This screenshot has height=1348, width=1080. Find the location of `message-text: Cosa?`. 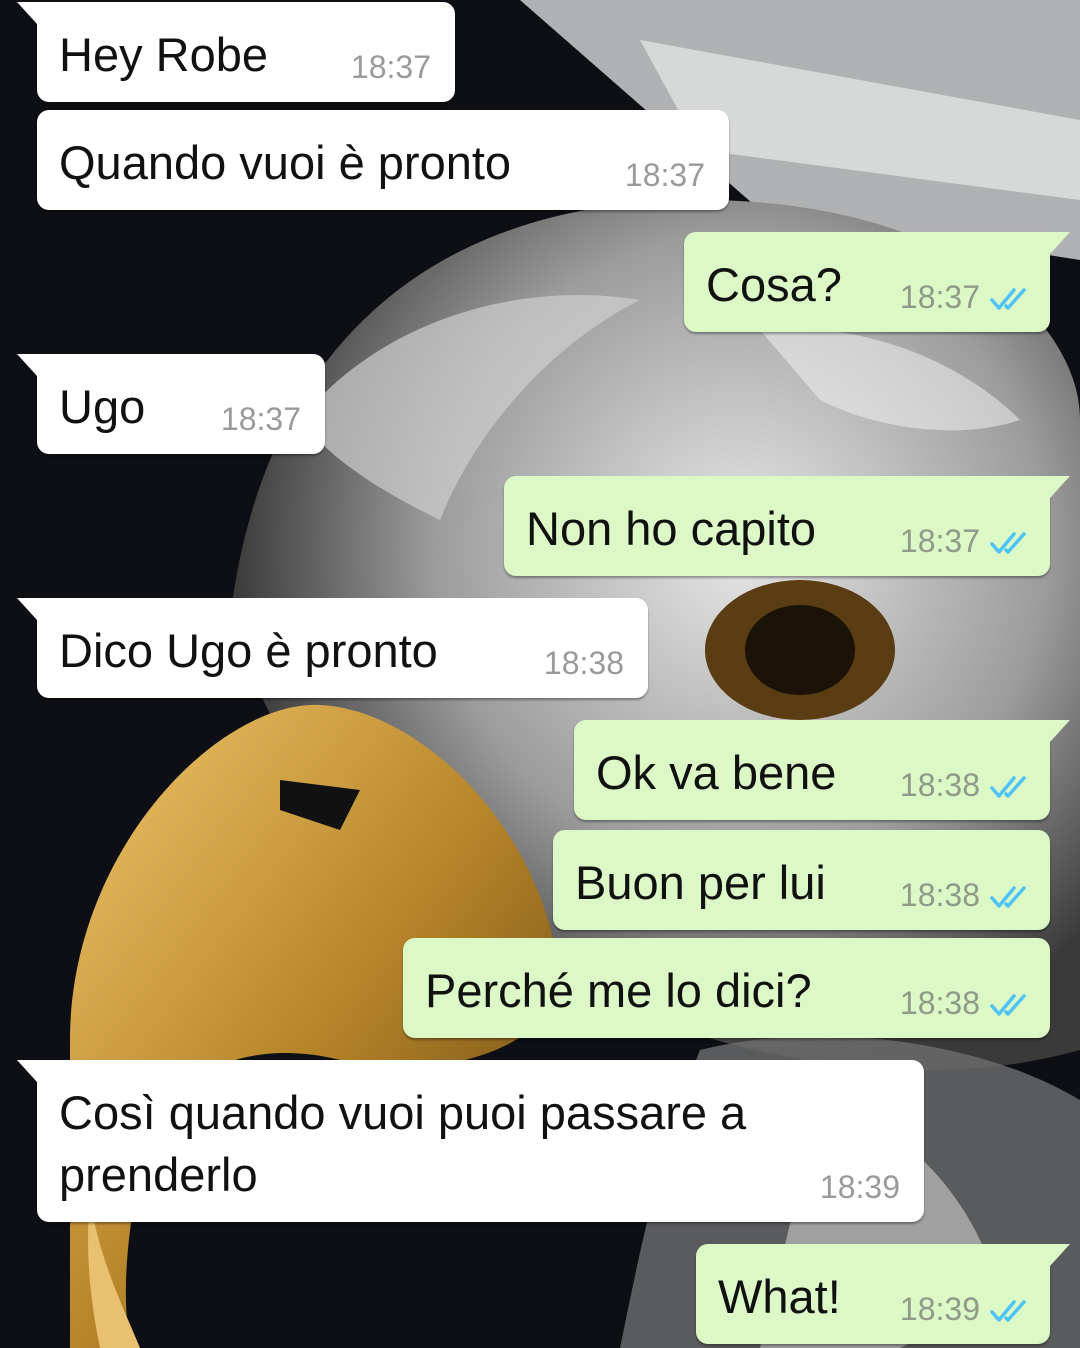

message-text: Cosa? is located at coordinates (774, 284).